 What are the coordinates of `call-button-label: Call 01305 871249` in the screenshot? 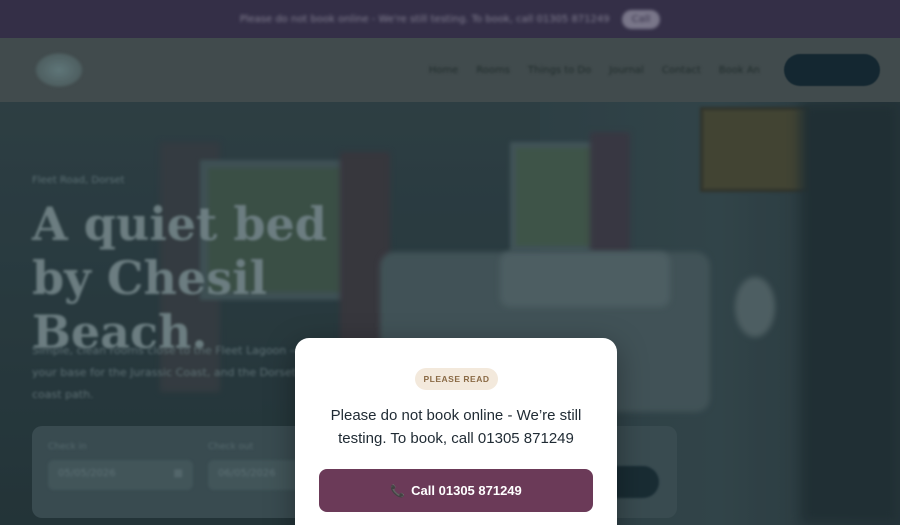 It's located at (466, 490).